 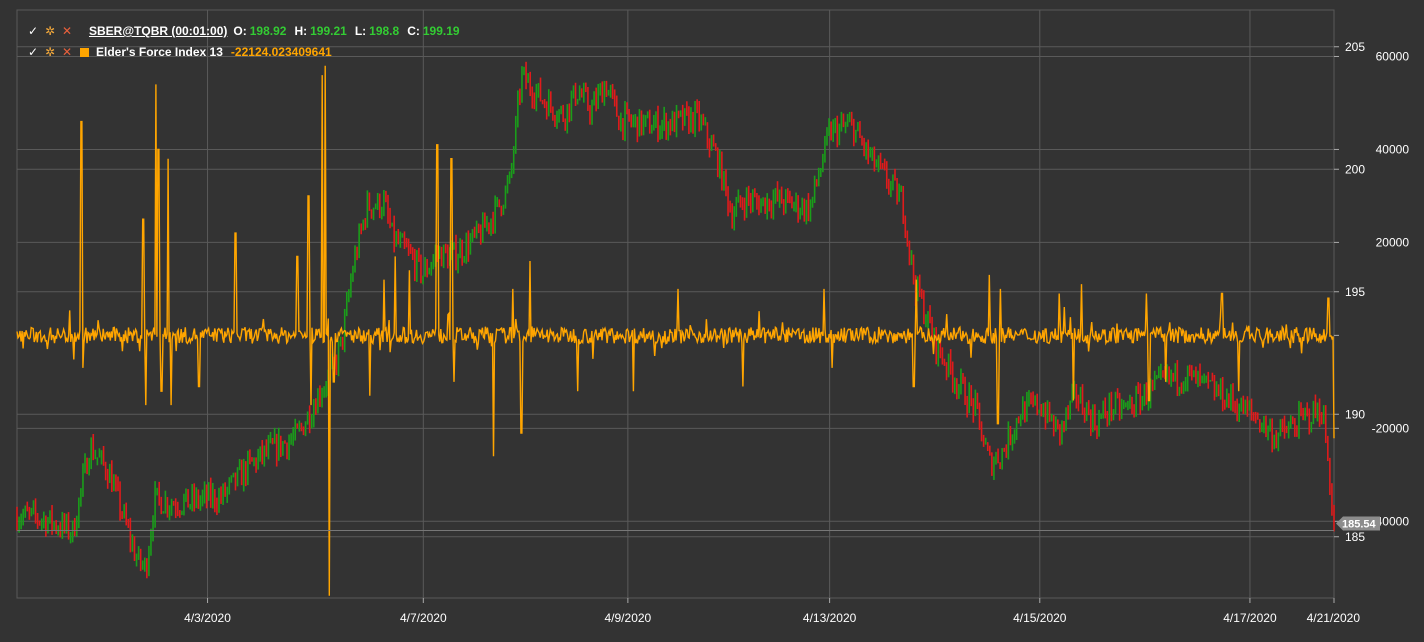 I want to click on price-tick-label: 200, so click(x=1355, y=169).